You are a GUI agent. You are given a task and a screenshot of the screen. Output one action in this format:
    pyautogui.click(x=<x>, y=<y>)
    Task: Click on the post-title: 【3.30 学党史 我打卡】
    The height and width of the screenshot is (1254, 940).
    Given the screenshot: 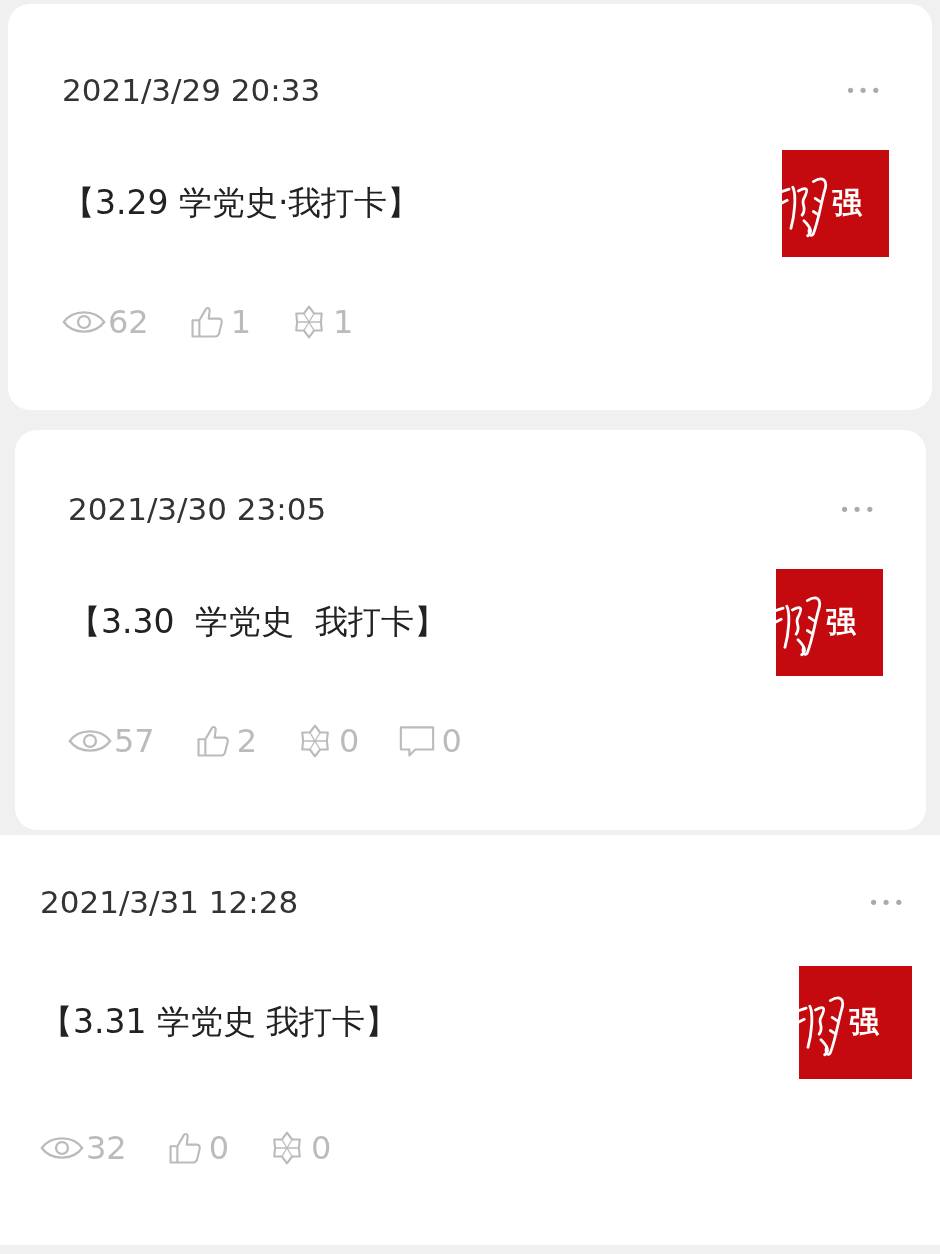 What is the action you would take?
    pyautogui.click(x=258, y=622)
    